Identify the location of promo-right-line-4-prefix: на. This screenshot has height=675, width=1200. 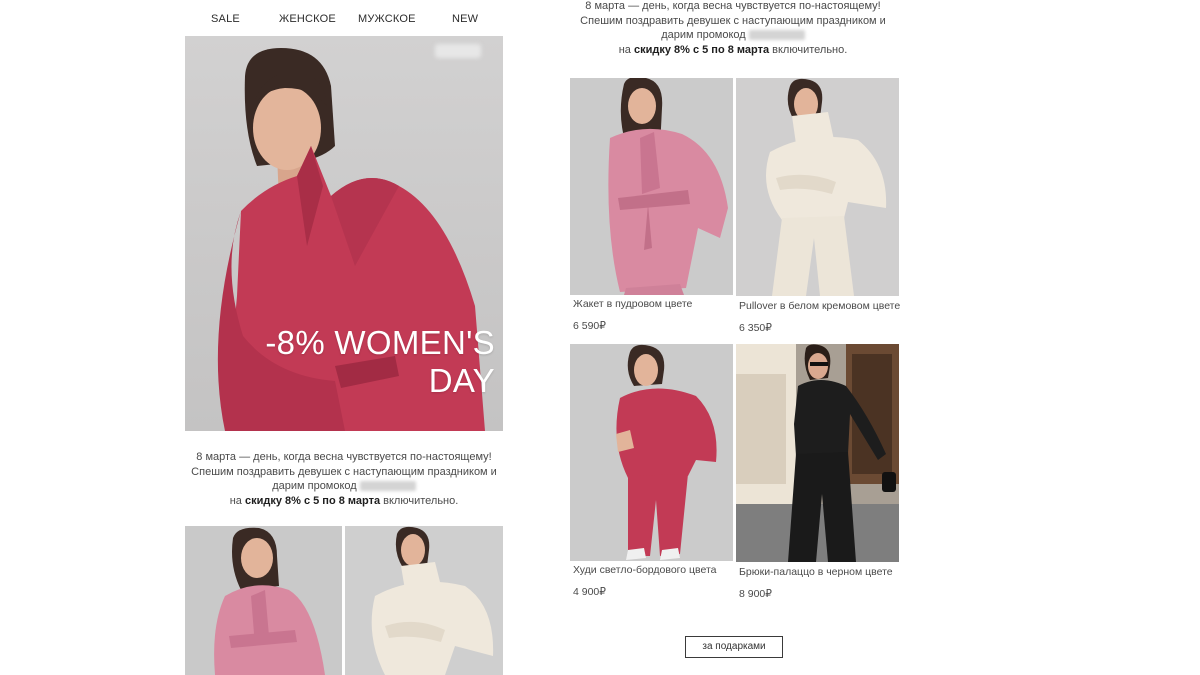
(624, 49).